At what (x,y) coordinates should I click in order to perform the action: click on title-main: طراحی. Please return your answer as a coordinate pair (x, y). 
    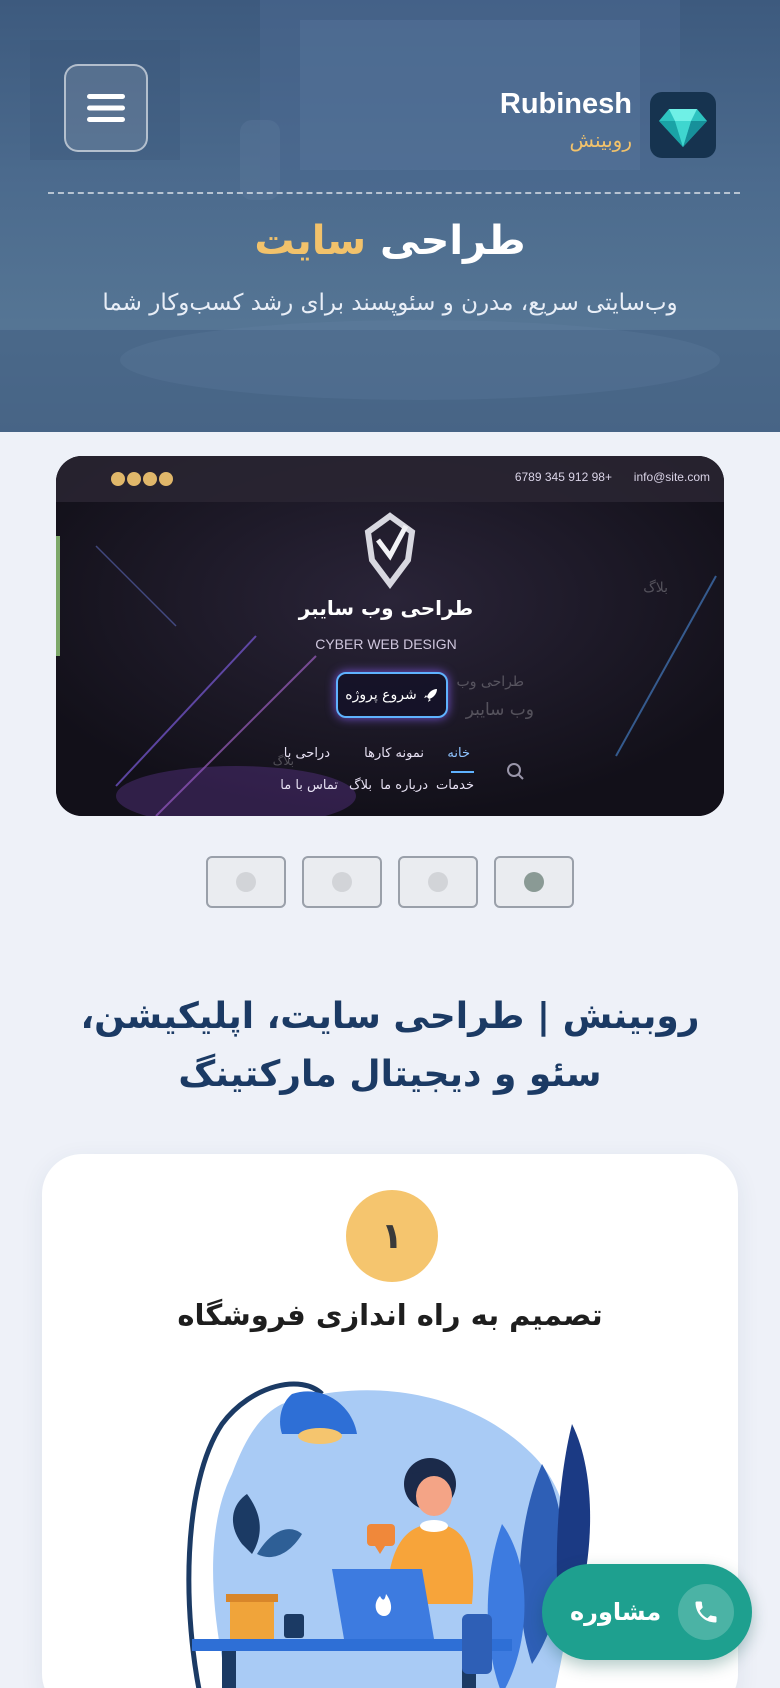
    Looking at the image, I should click on (453, 241).